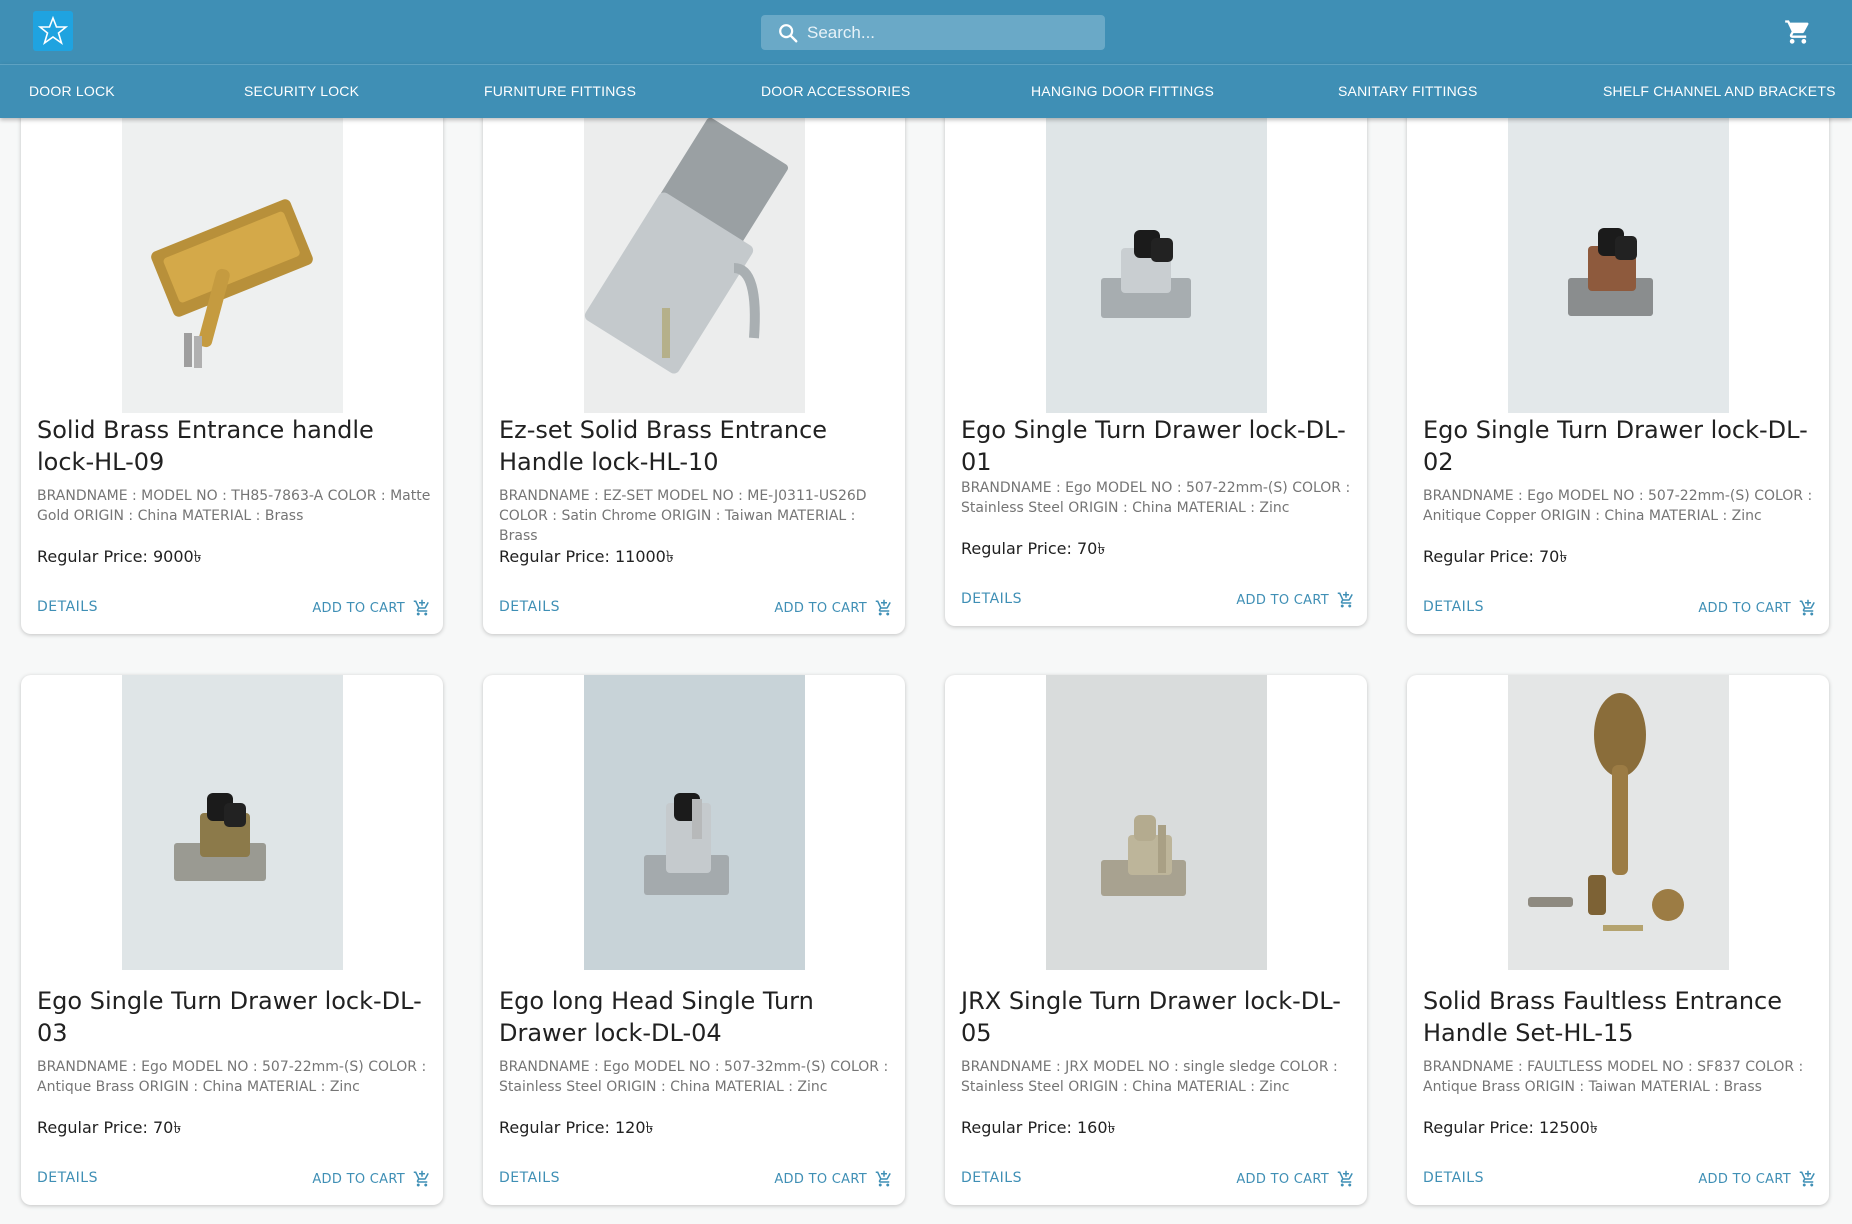 The height and width of the screenshot is (1224, 1852). What do you see at coordinates (1408, 91) in the screenshot?
I see `nav-sanitary-fittings: SANITARY FITTINGS` at bounding box center [1408, 91].